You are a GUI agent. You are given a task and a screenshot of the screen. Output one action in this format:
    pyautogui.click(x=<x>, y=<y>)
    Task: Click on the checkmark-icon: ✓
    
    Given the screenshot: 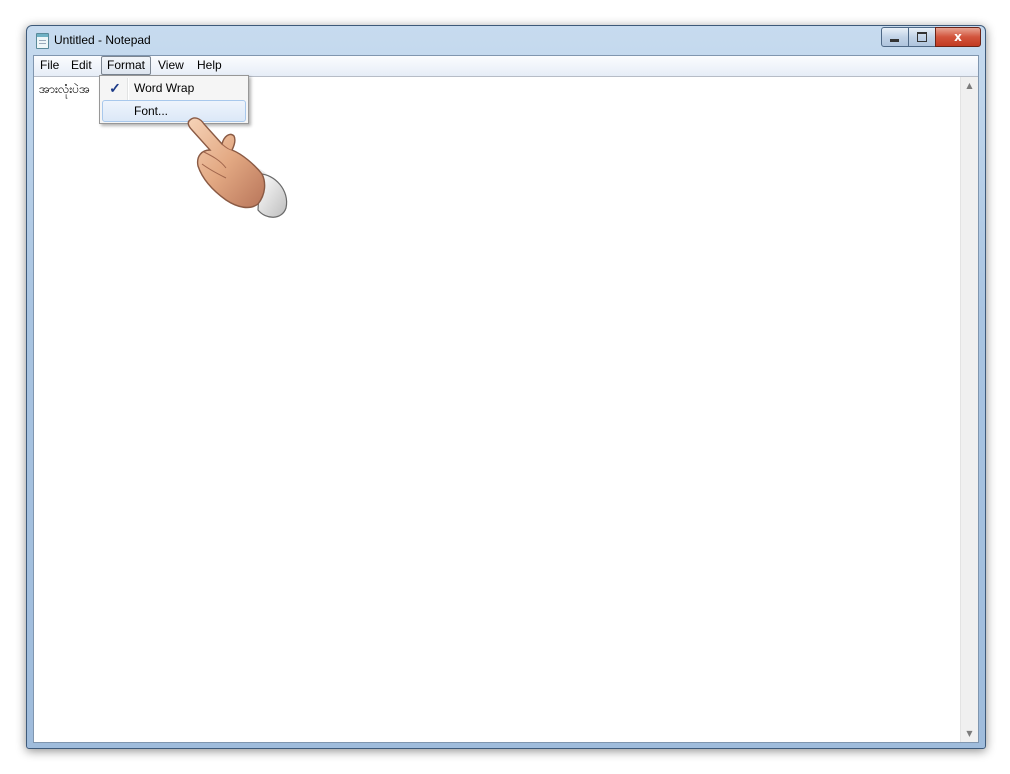 What is the action you would take?
    pyautogui.click(x=115, y=88)
    